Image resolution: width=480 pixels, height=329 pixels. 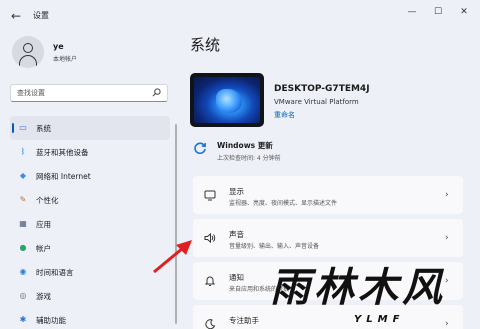 What do you see at coordinates (43, 224) in the screenshot?
I see `sidebar-item-label: 应用` at bounding box center [43, 224].